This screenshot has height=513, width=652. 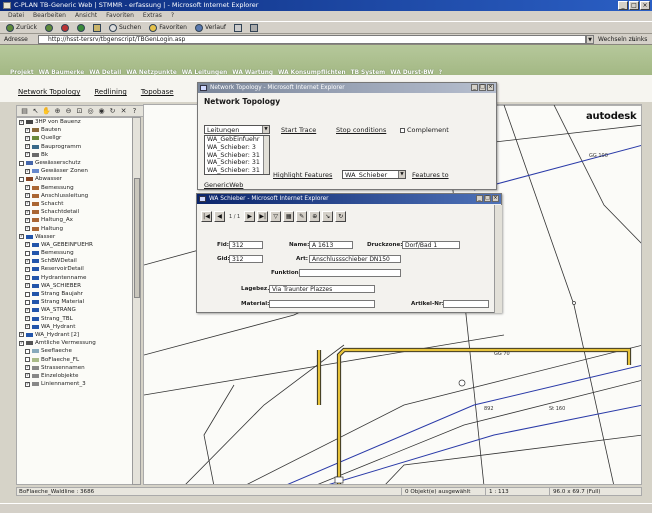 I want to click on stop-button, so click(x=64, y=27).